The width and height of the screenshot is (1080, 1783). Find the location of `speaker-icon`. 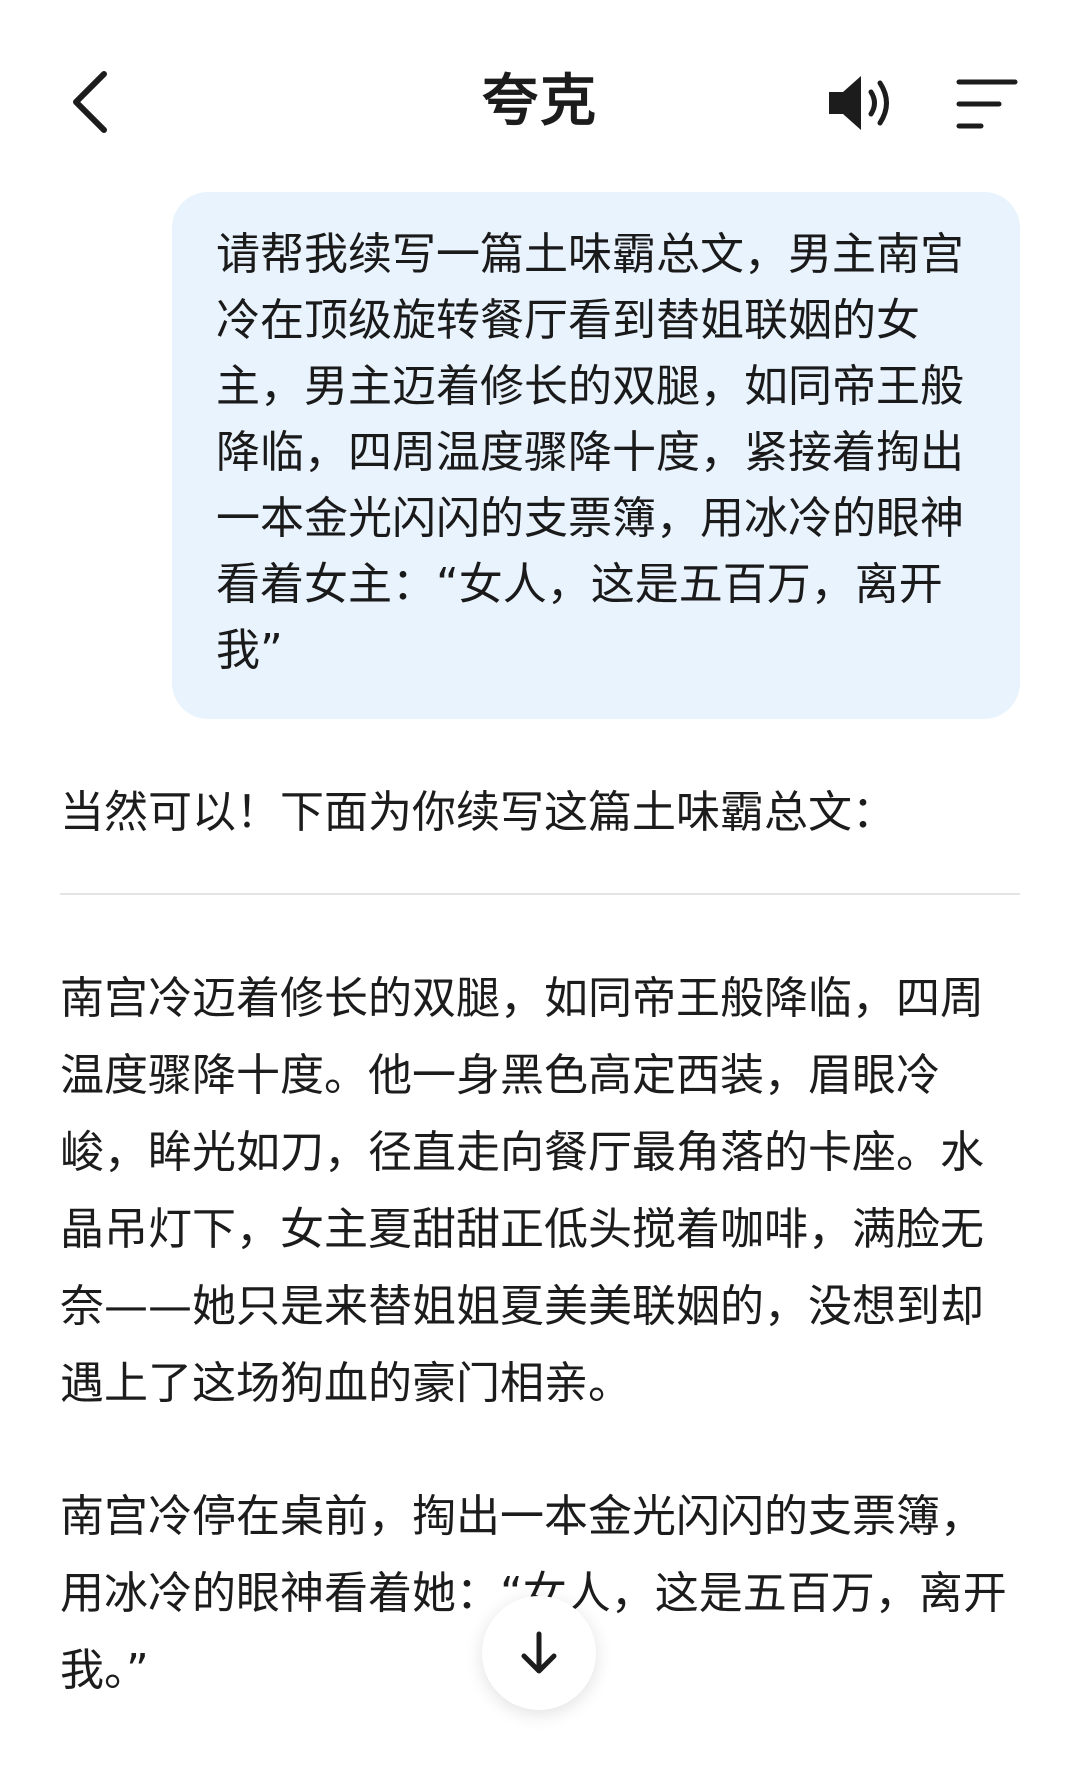

speaker-icon is located at coordinates (859, 103).